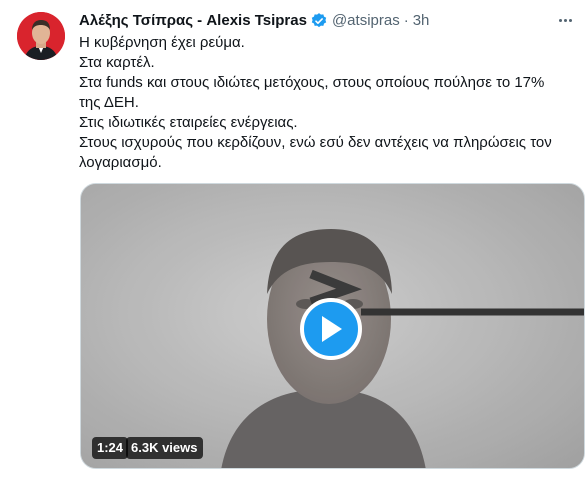 The height and width of the screenshot is (481, 585). I want to click on author-avatar, so click(41, 36).